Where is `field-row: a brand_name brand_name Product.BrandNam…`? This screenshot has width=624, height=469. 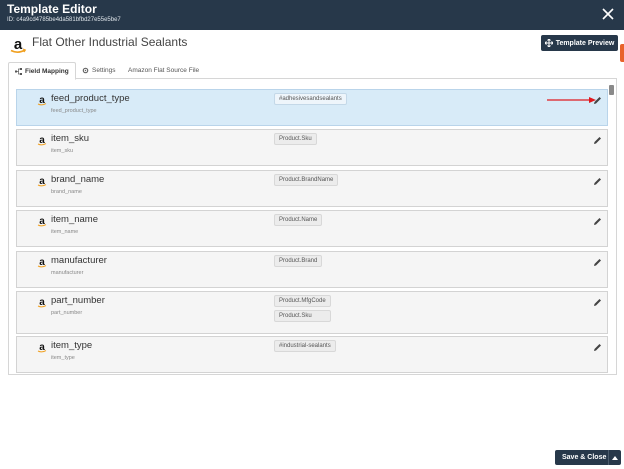 field-row: a brand_name brand_name Product.BrandNam… is located at coordinates (312, 188).